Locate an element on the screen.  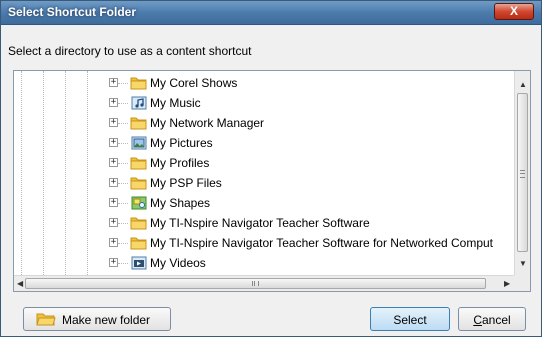
tree-item-label: My TI-Nspire Navigator Teacher Software is located at coordinates (260, 223).